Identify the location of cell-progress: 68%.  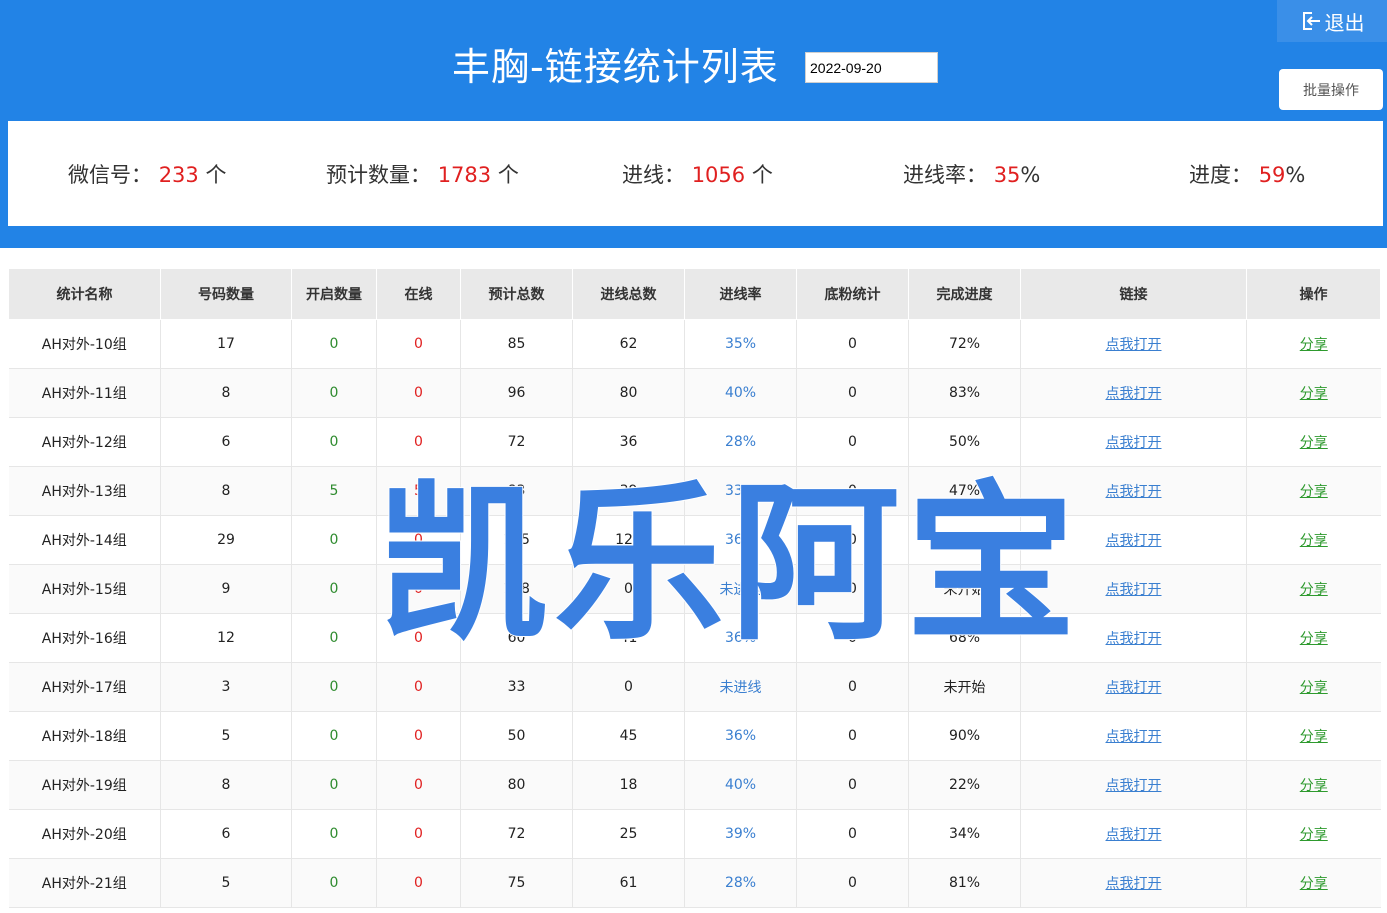
(964, 638).